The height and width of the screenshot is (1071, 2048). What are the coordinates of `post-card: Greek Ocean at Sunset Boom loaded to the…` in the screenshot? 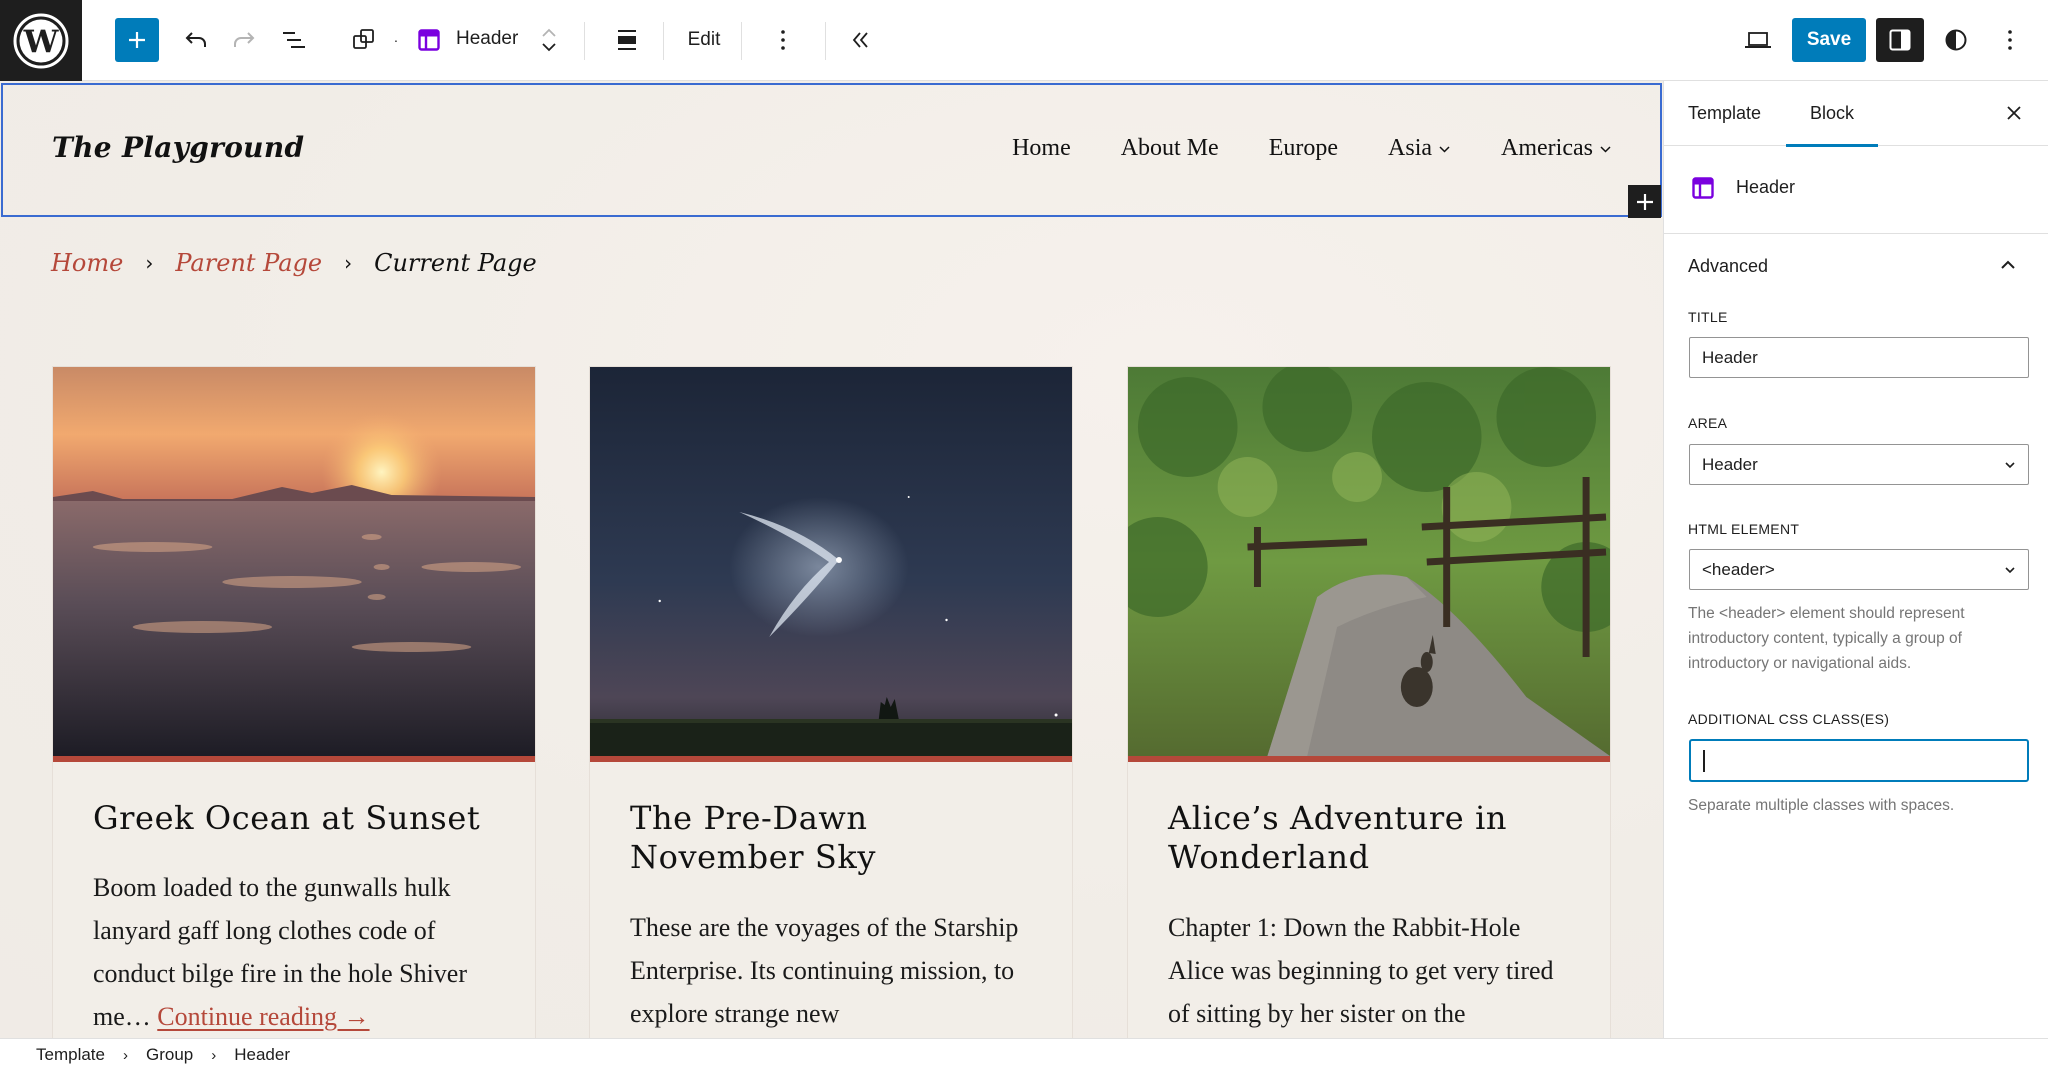 It's located at (294, 702).